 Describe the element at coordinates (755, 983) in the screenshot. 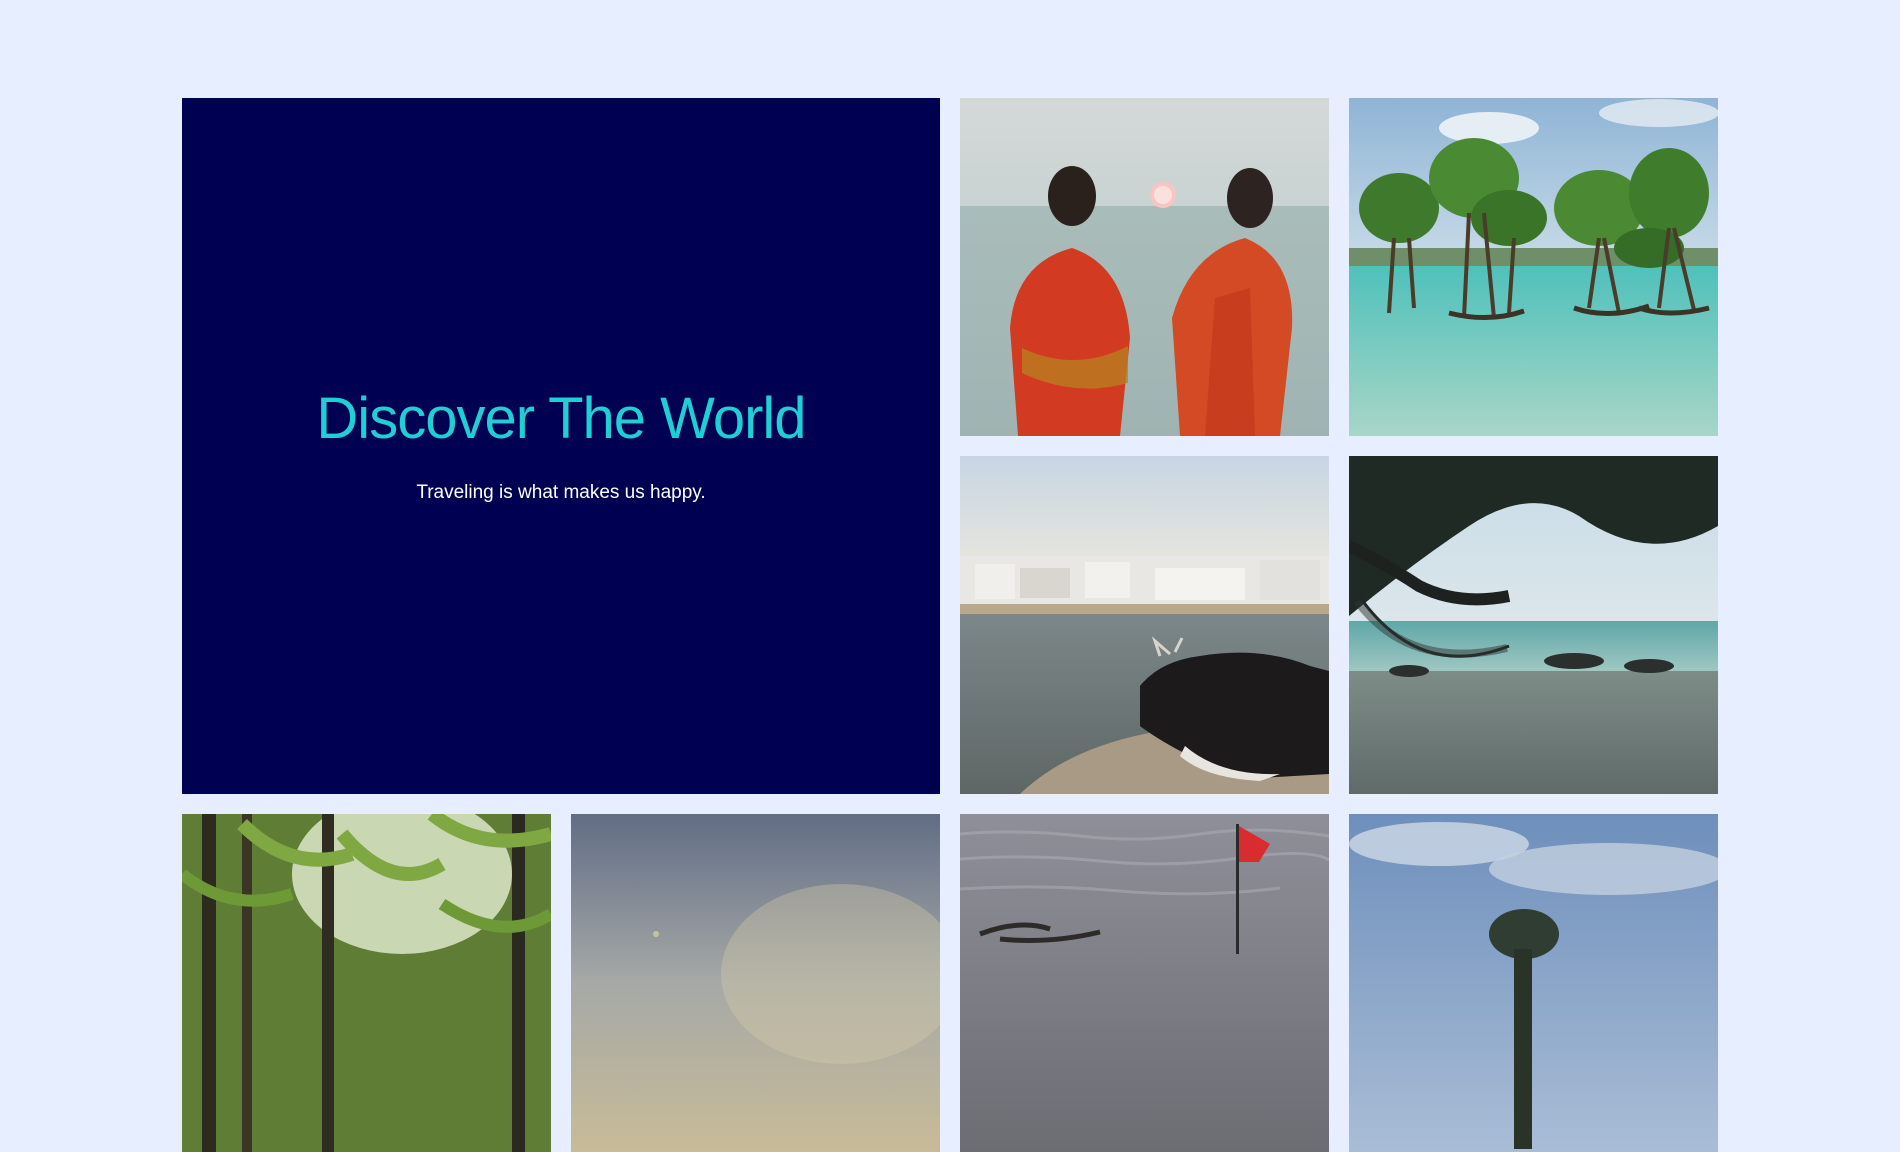

I see `photo-hazy-sunset` at that location.